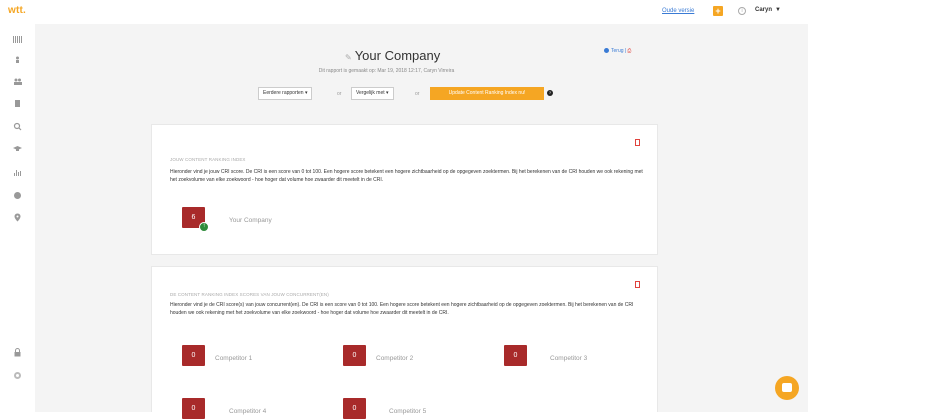 This screenshot has height=419, width=936. What do you see at coordinates (17, 172) in the screenshot?
I see `bar-chart-icon` at bounding box center [17, 172].